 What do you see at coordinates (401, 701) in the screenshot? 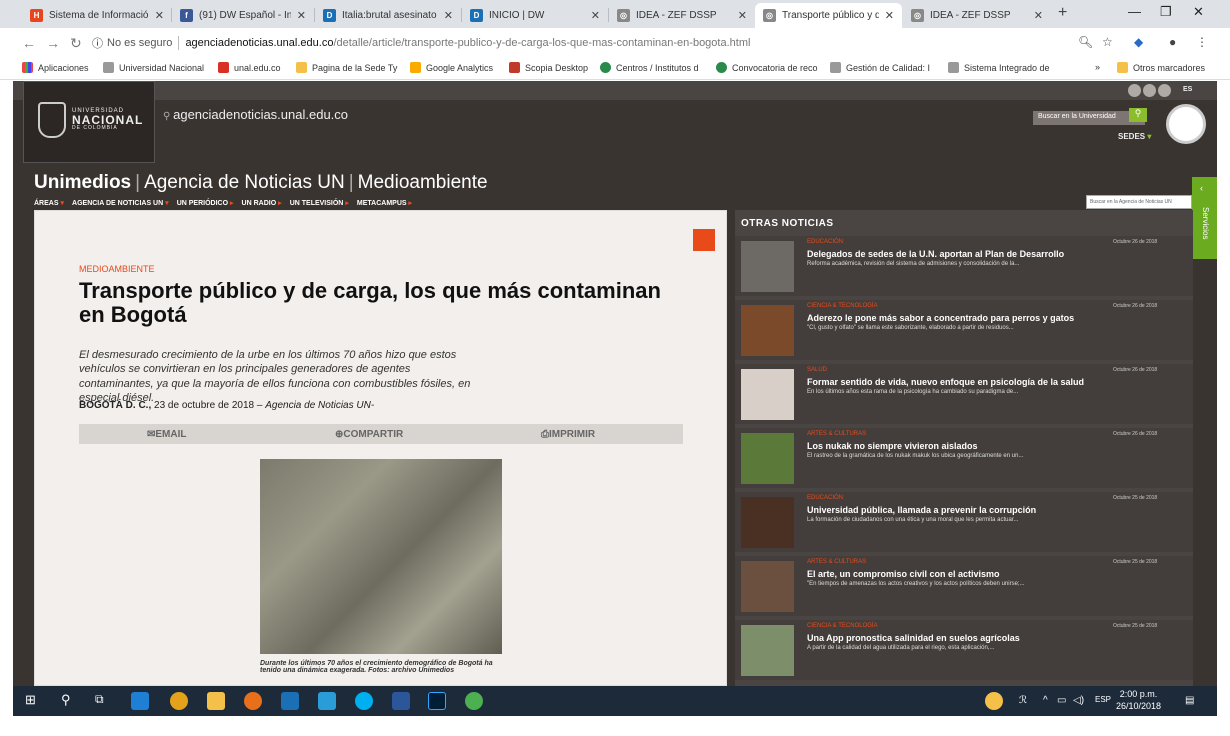
I see `word-icon` at bounding box center [401, 701].